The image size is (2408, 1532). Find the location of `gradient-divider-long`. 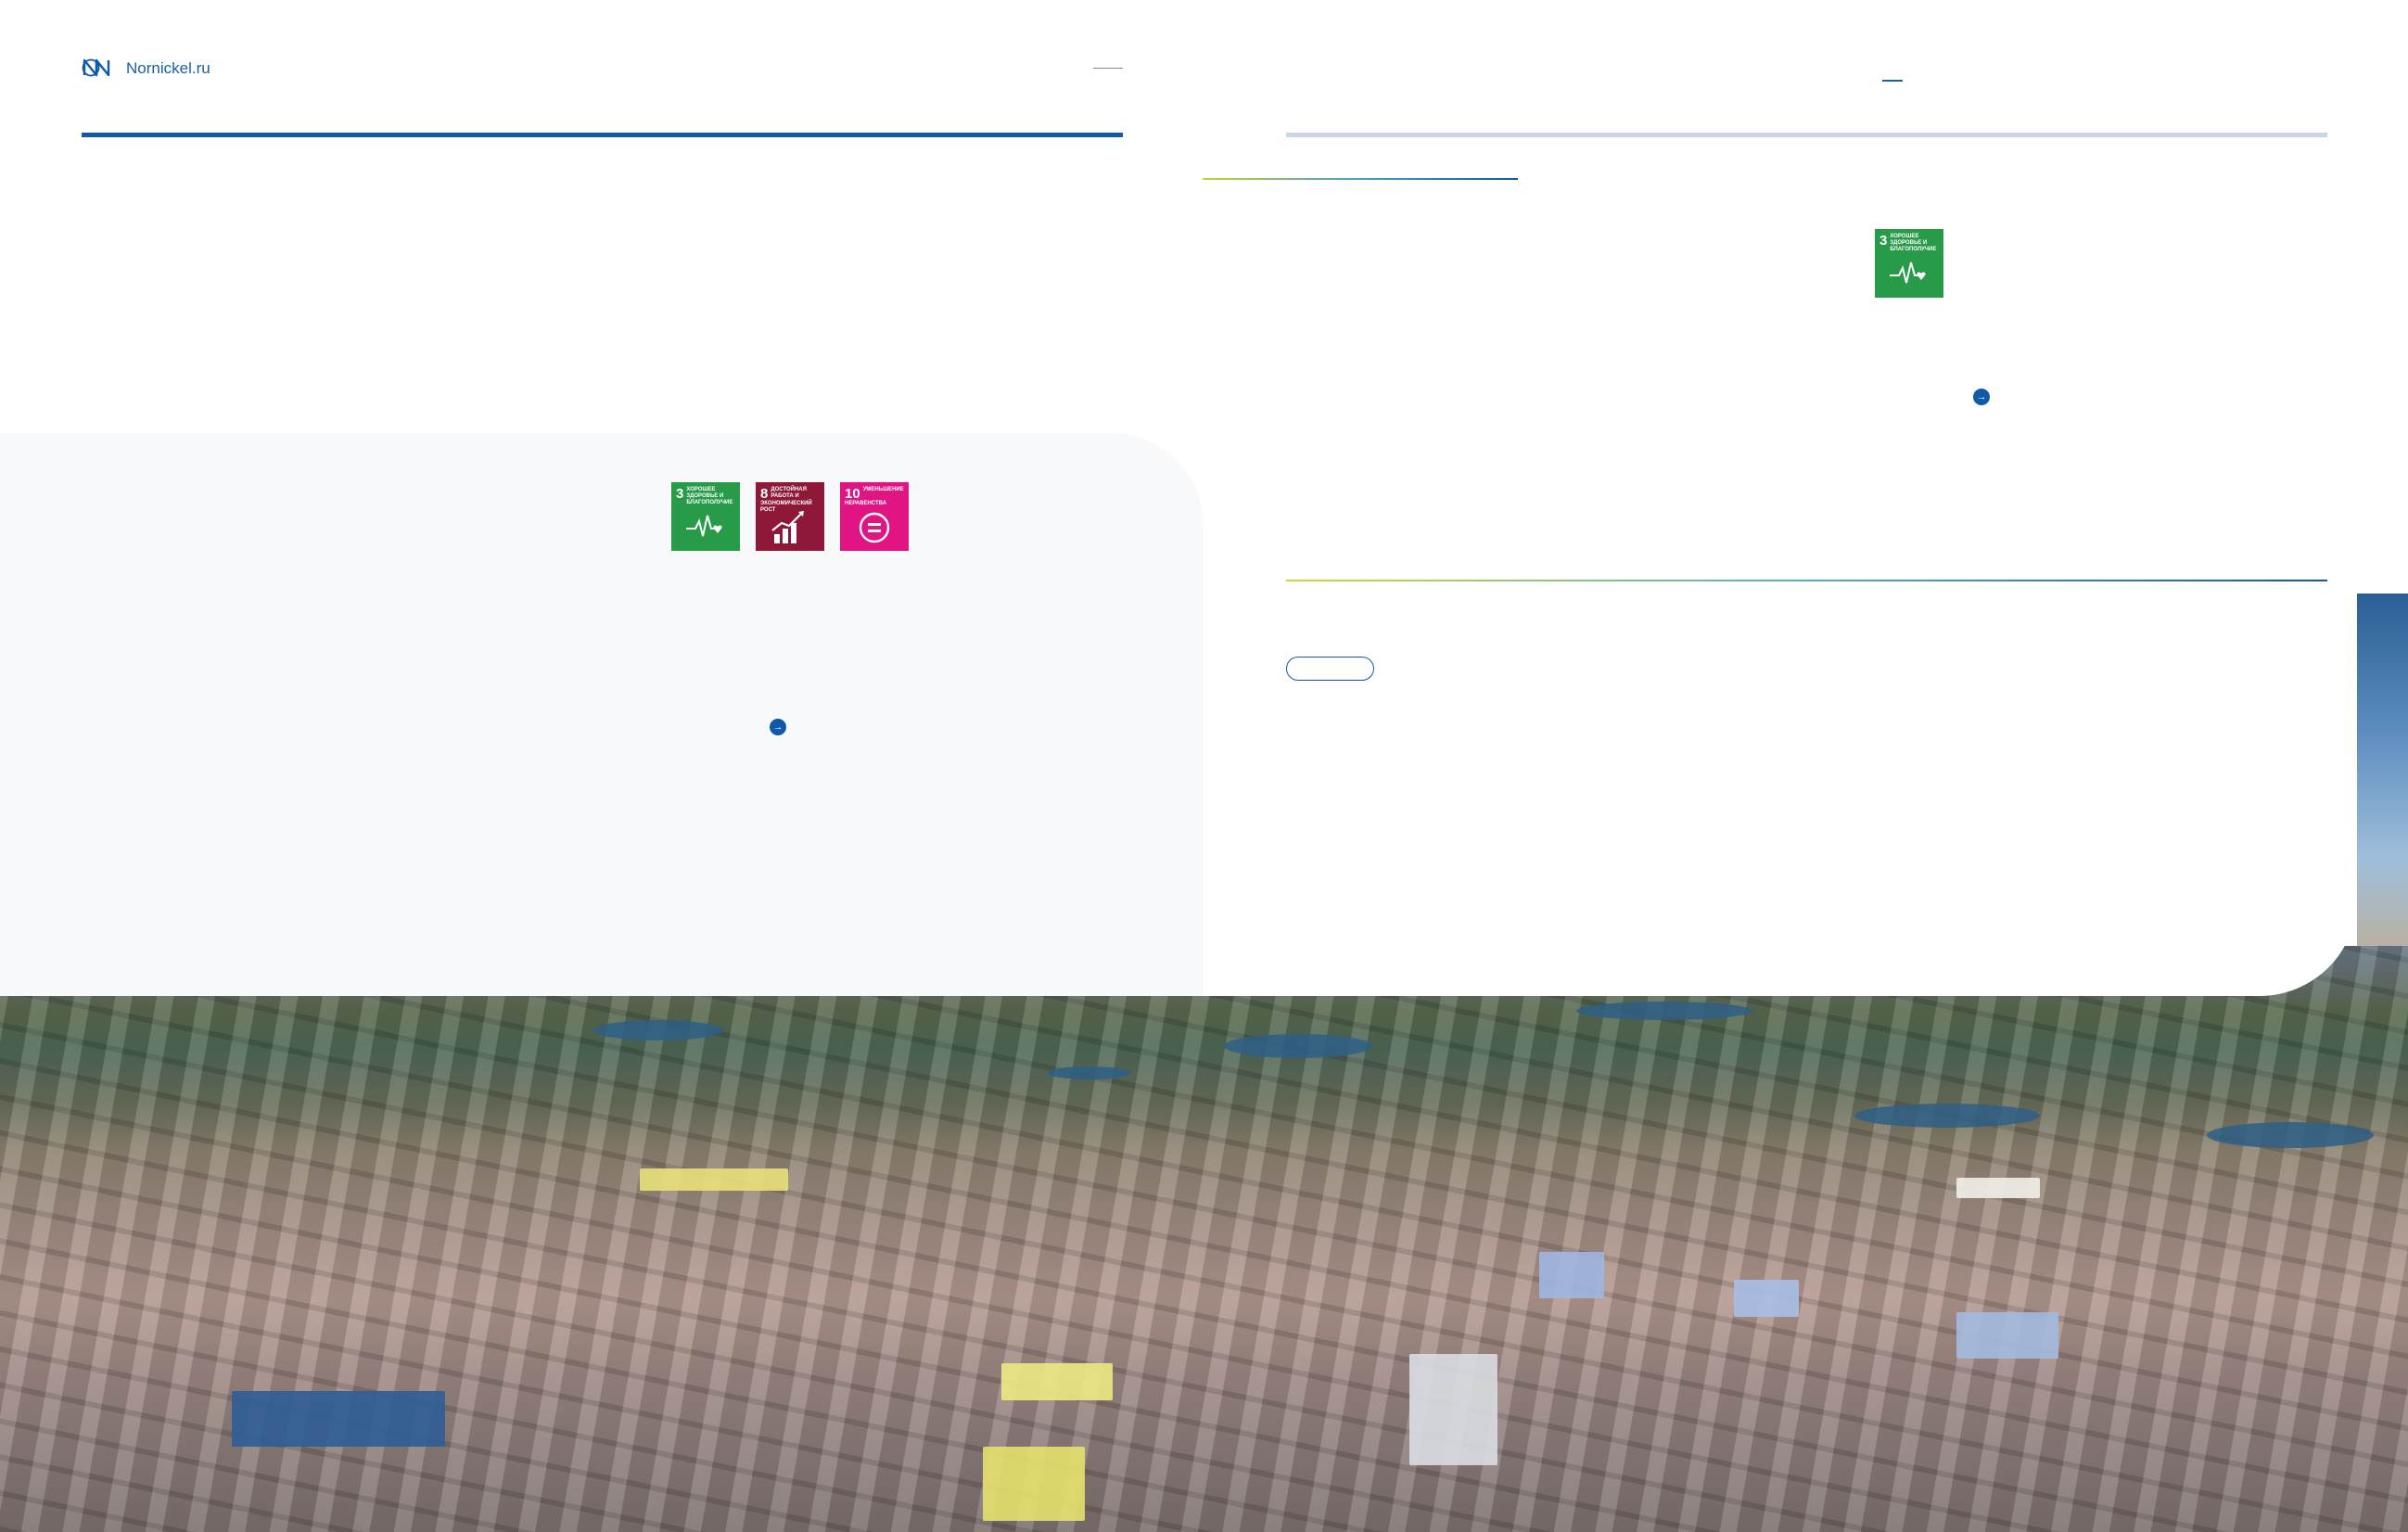

gradient-divider-long is located at coordinates (1806, 580).